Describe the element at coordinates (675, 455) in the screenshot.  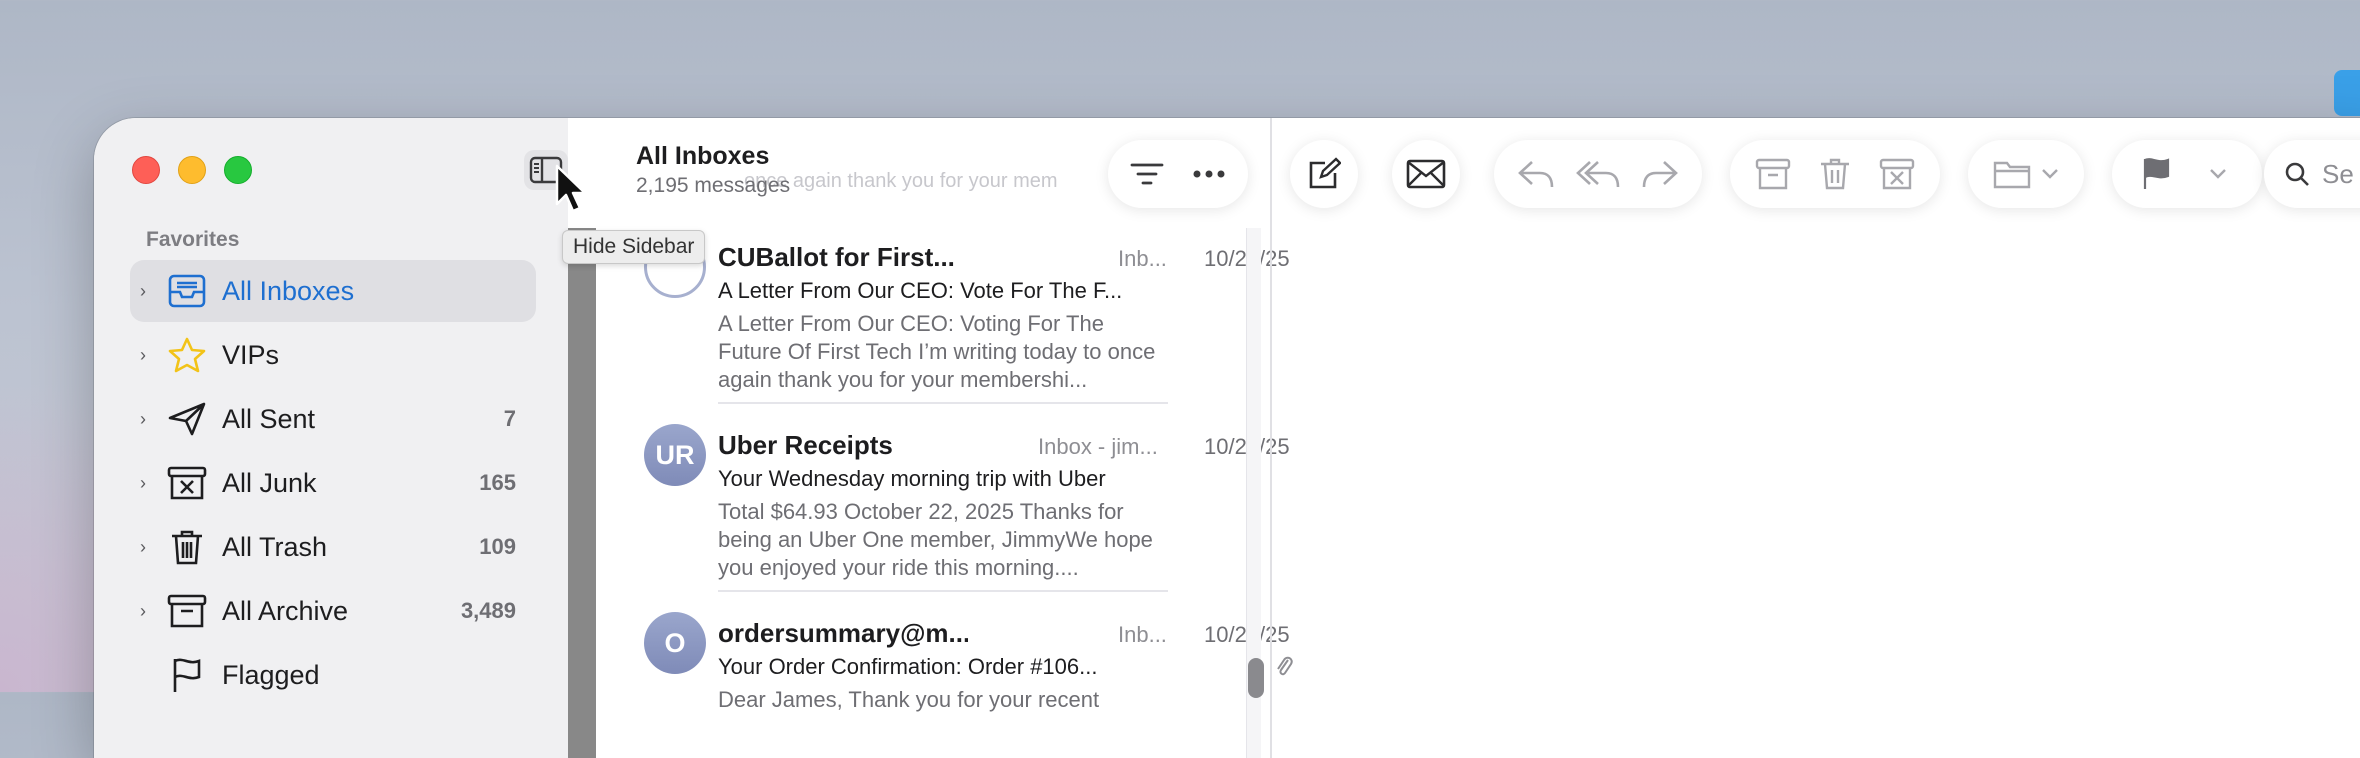
I see `avatar: UR` at that location.